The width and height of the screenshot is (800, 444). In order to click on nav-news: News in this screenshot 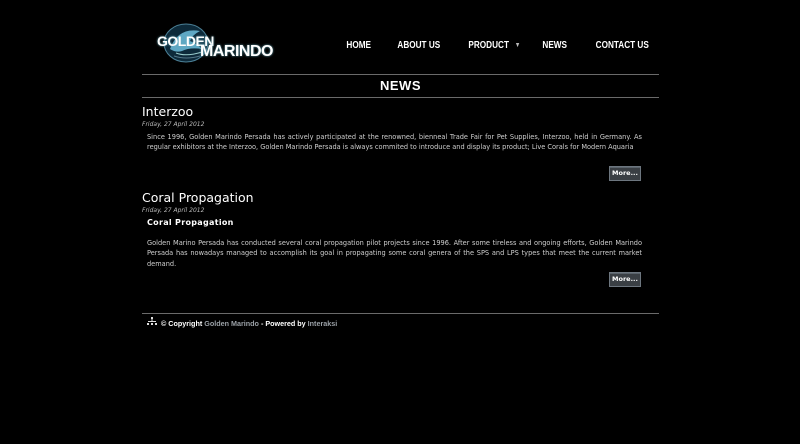, I will do `click(555, 45)`.